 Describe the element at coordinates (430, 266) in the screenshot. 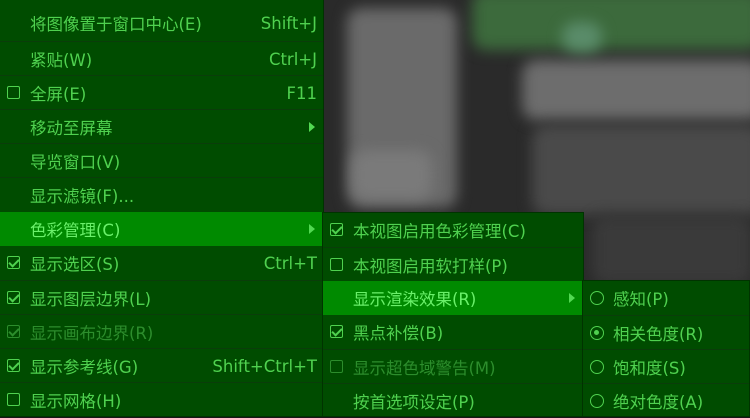

I see `menu-item-label: 本视图启用软打样(P)` at that location.